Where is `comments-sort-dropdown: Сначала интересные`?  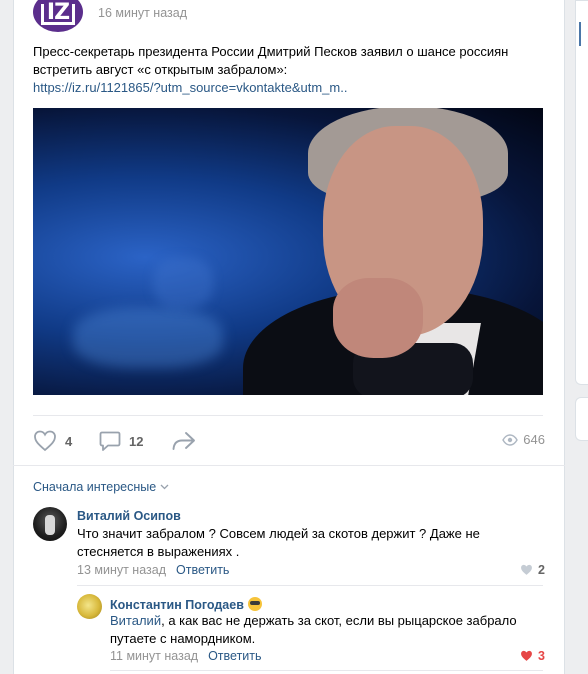 comments-sort-dropdown: Сначала интересные is located at coordinates (101, 487).